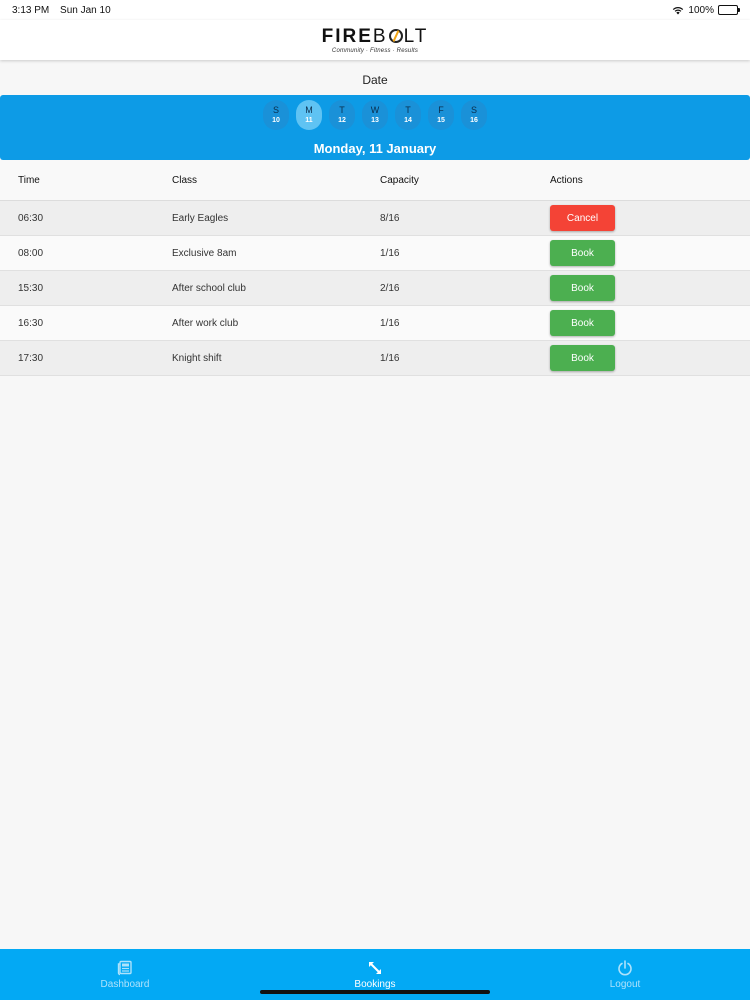 This screenshot has width=750, height=1000. What do you see at coordinates (185, 180) in the screenshot?
I see `header-class: Class` at bounding box center [185, 180].